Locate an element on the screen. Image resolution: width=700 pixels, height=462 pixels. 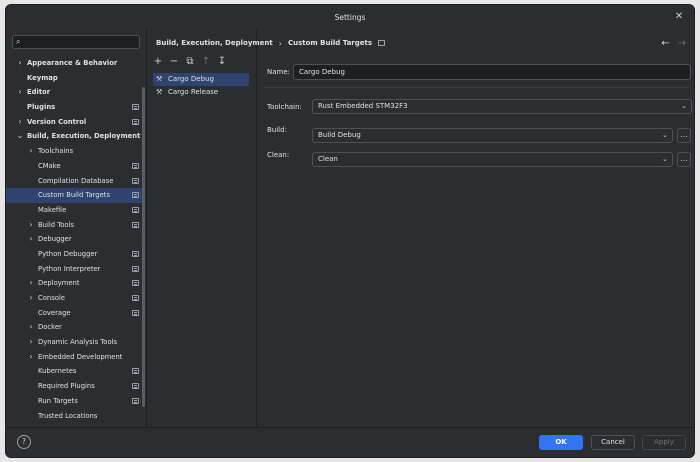
search-input: ⌕ is located at coordinates (76, 42).